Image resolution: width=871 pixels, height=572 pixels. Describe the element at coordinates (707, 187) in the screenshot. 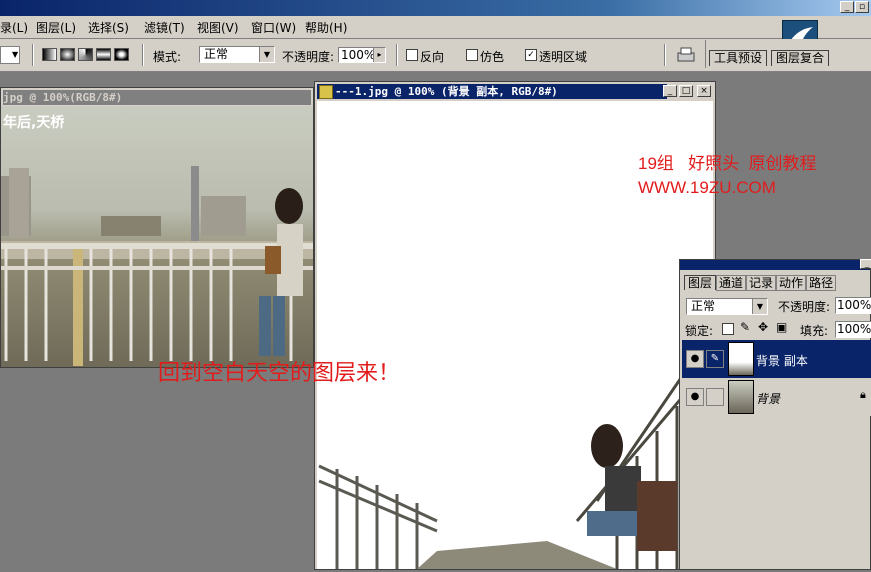

I see `annotation-url: WWW.19ZU.COM` at that location.